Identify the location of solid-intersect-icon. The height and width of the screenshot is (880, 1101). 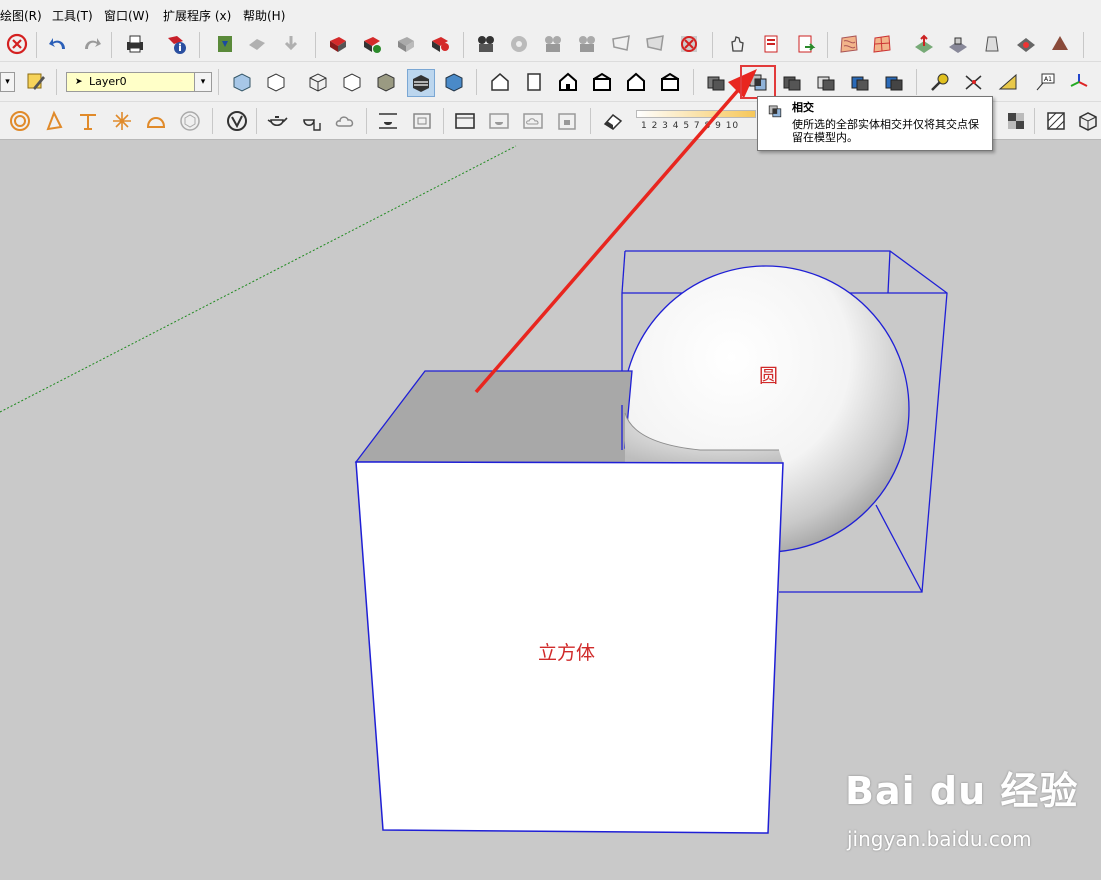
(775, 111).